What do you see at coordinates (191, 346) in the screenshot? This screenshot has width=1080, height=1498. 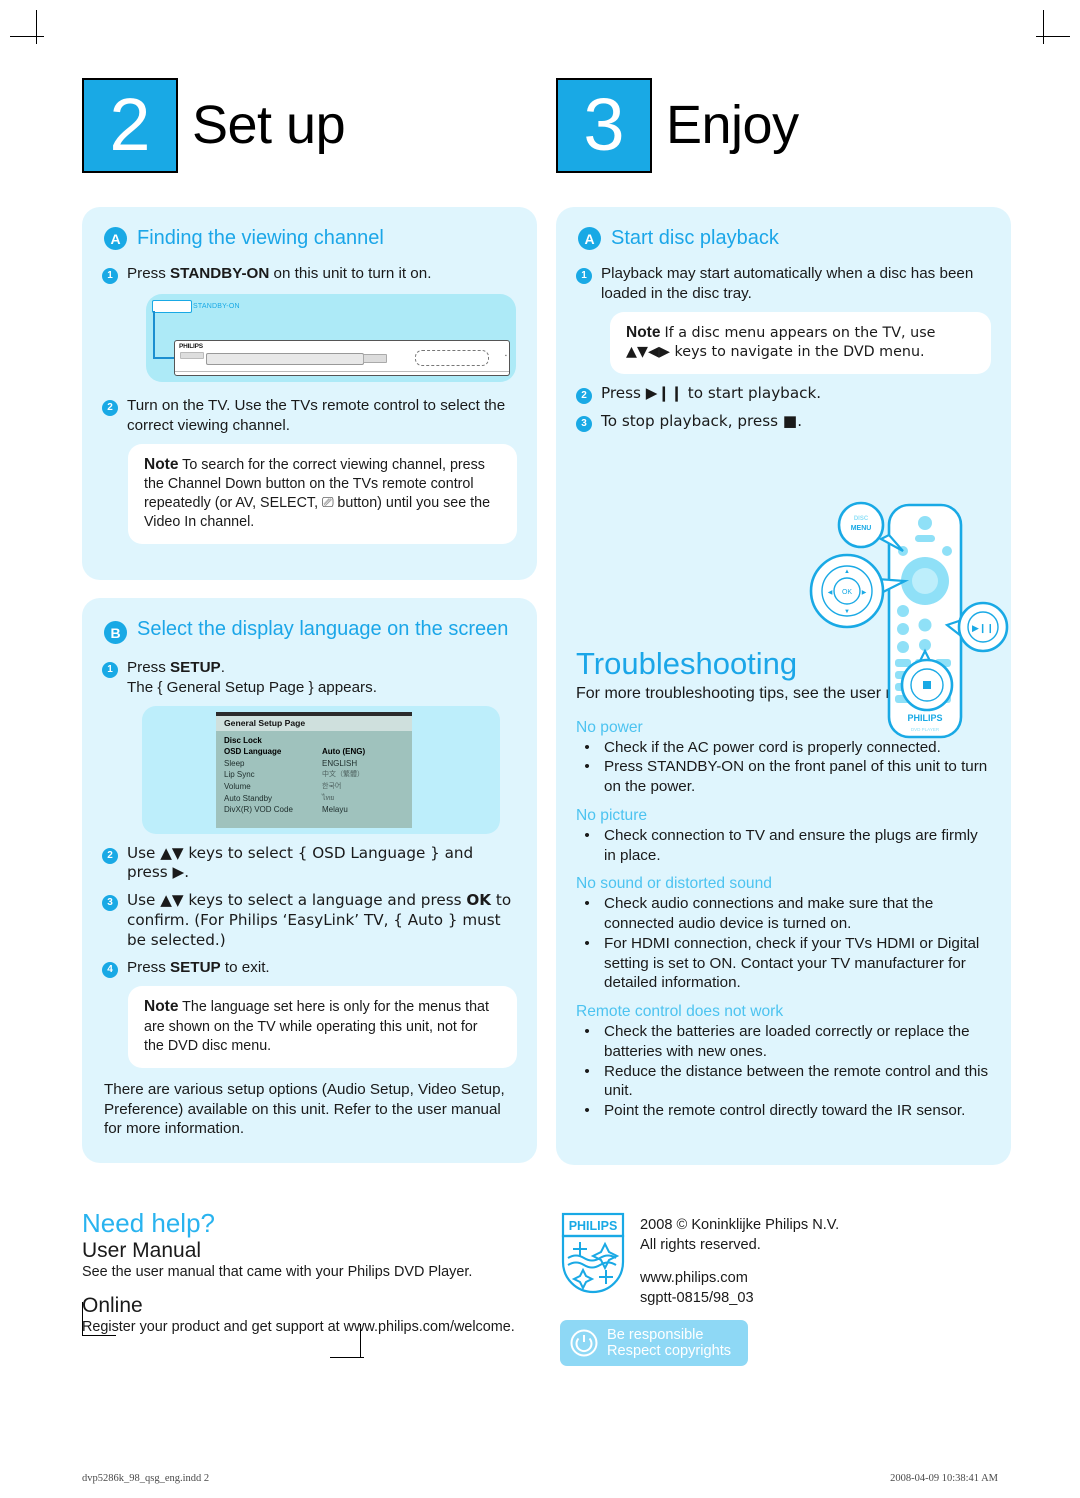 I see `device-brand-label: PHILIPS` at bounding box center [191, 346].